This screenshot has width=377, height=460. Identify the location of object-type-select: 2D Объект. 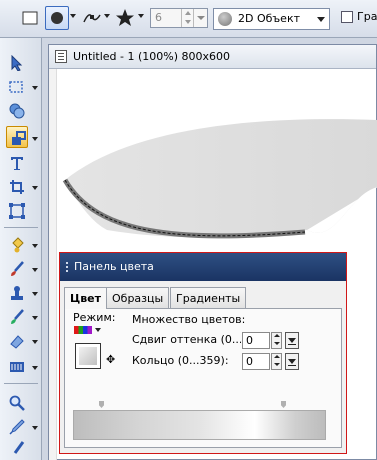
(271, 19).